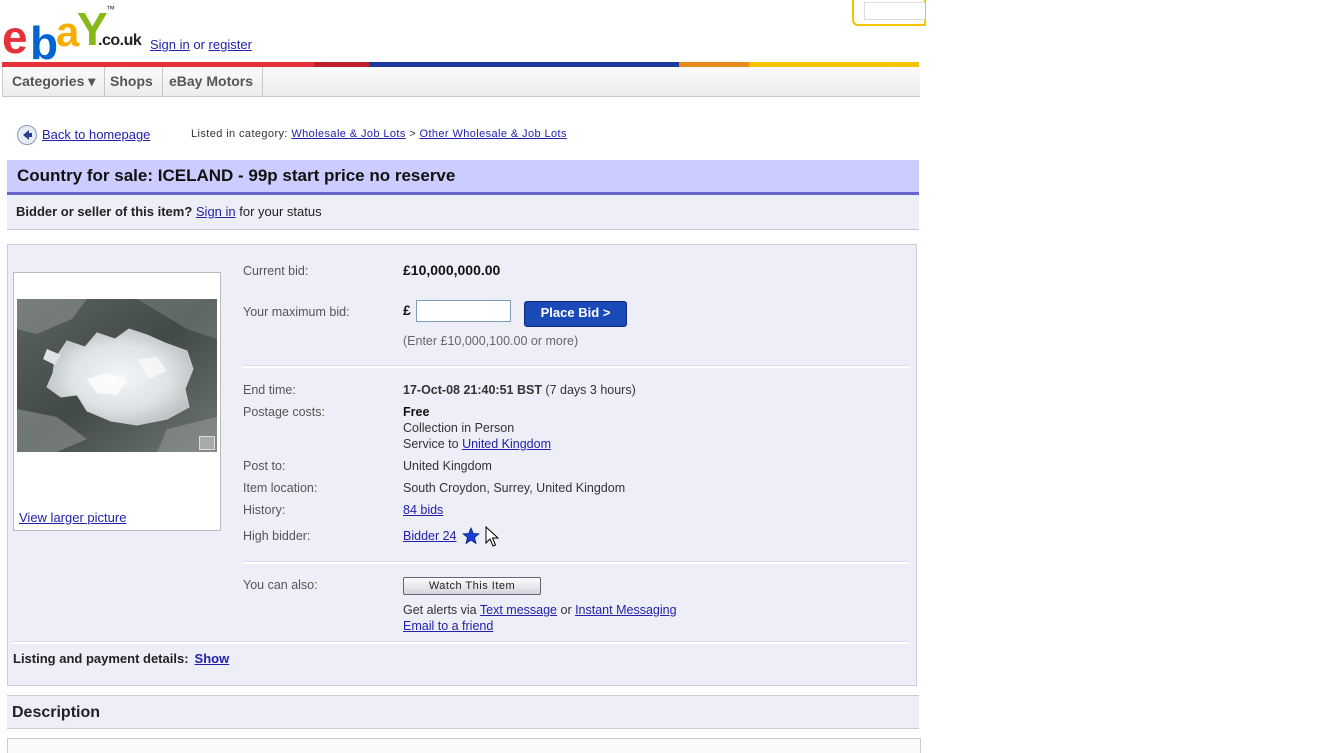 This screenshot has width=1336, height=753. I want to click on listed-in-label: Listed in category:, so click(241, 134).